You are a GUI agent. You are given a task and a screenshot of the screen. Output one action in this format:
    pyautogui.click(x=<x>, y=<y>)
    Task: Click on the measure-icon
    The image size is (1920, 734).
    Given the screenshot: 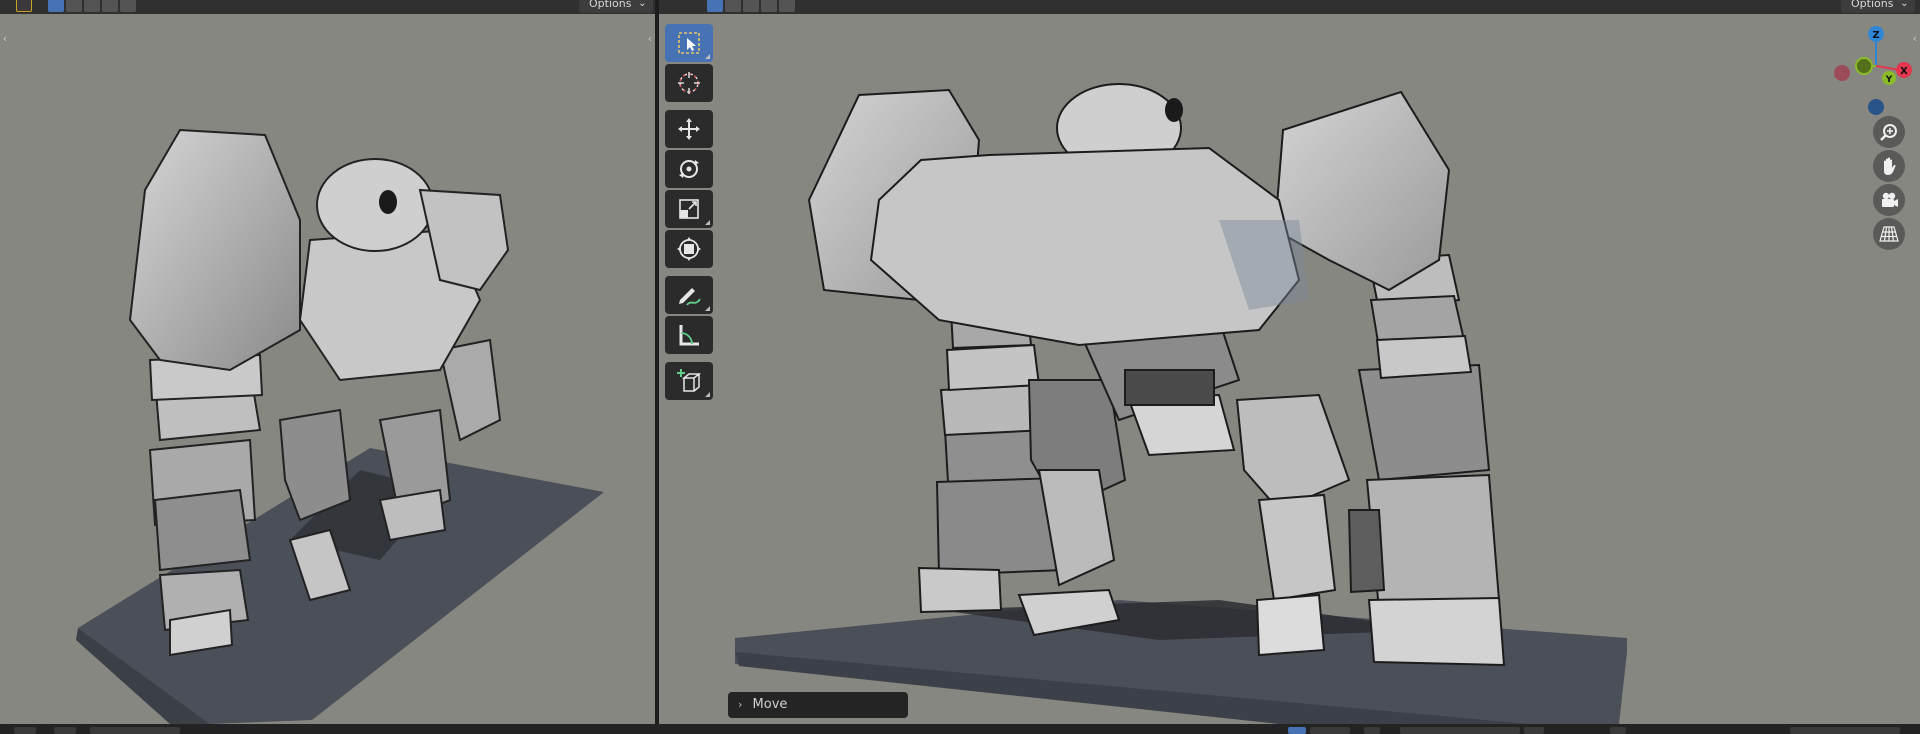 What is the action you would take?
    pyautogui.click(x=689, y=335)
    